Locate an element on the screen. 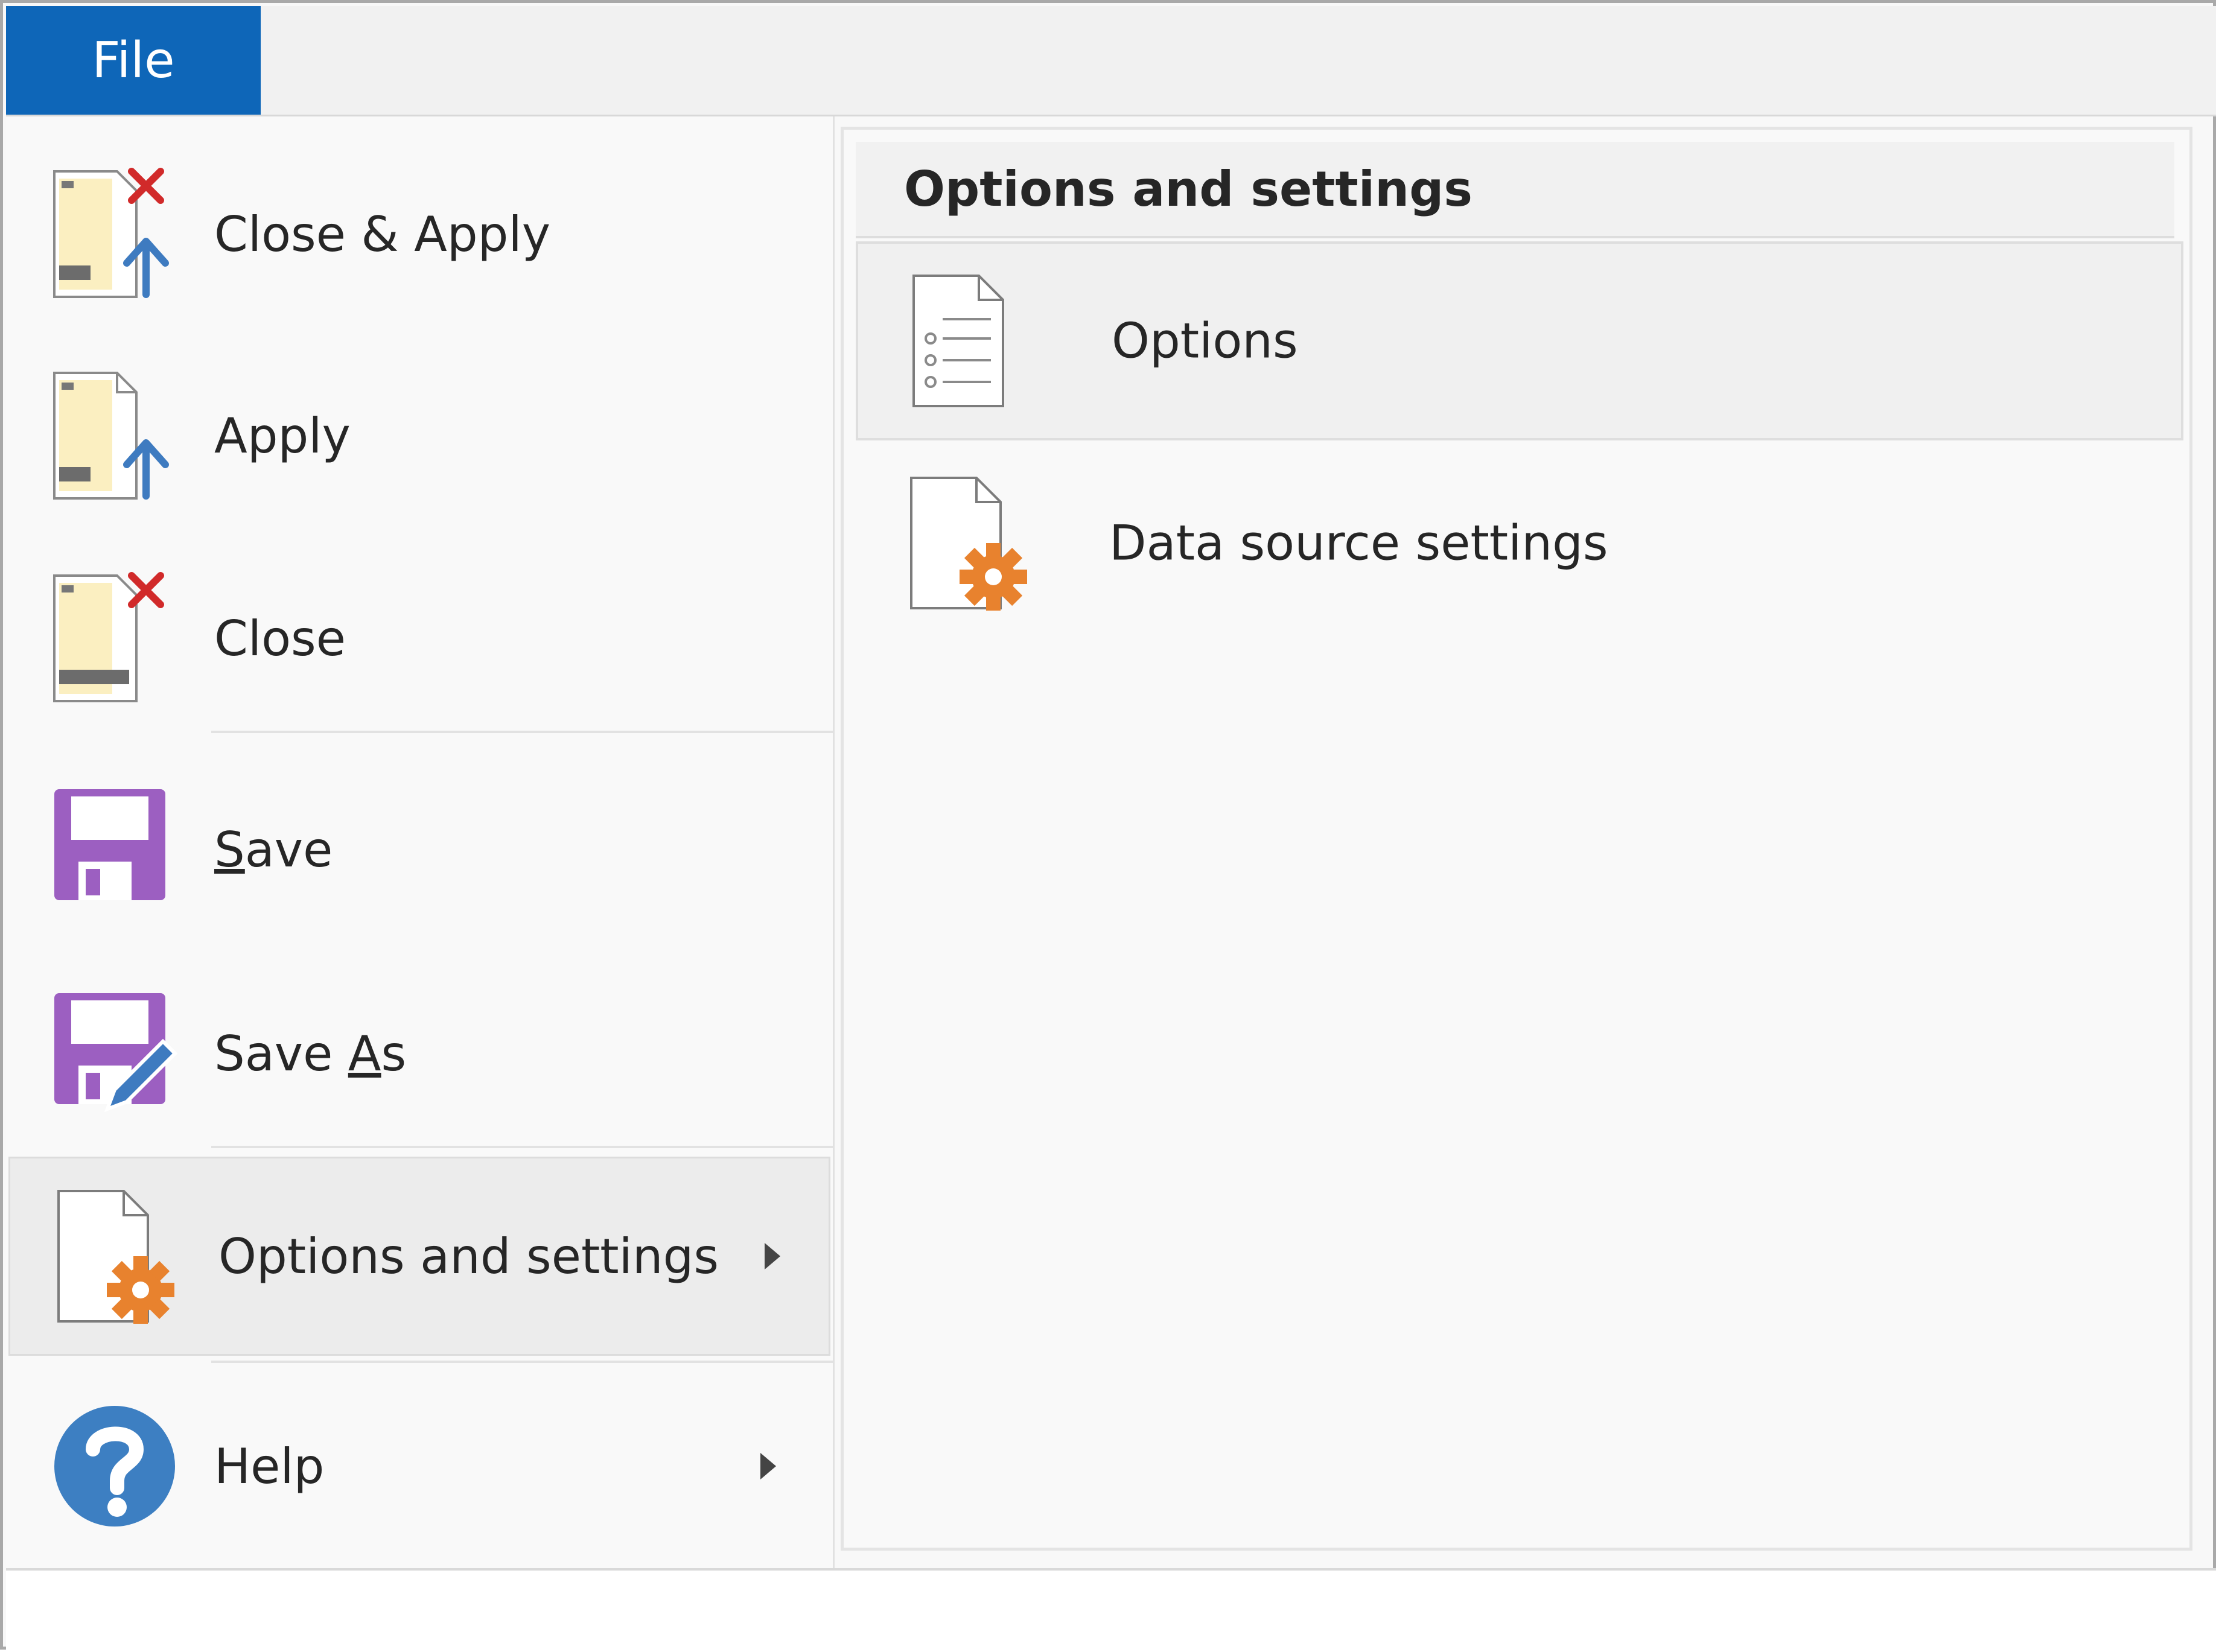 The image size is (2216, 1652). file-tab: File is located at coordinates (133, 60).